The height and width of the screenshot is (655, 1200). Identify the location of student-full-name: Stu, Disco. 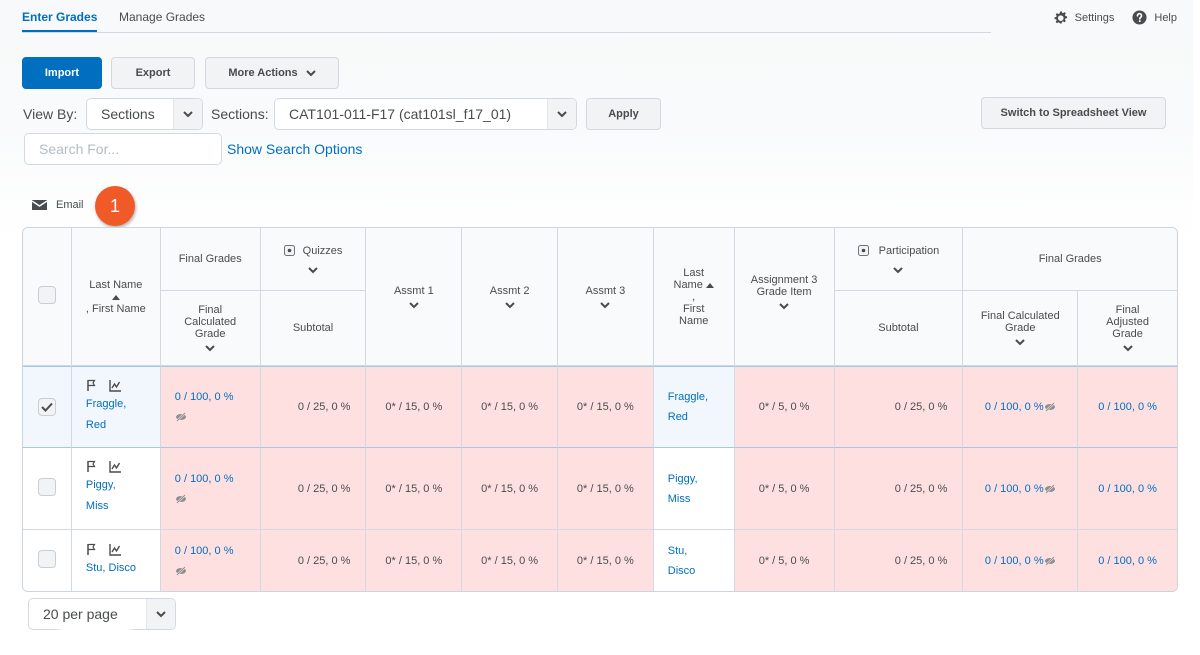
(121, 568).